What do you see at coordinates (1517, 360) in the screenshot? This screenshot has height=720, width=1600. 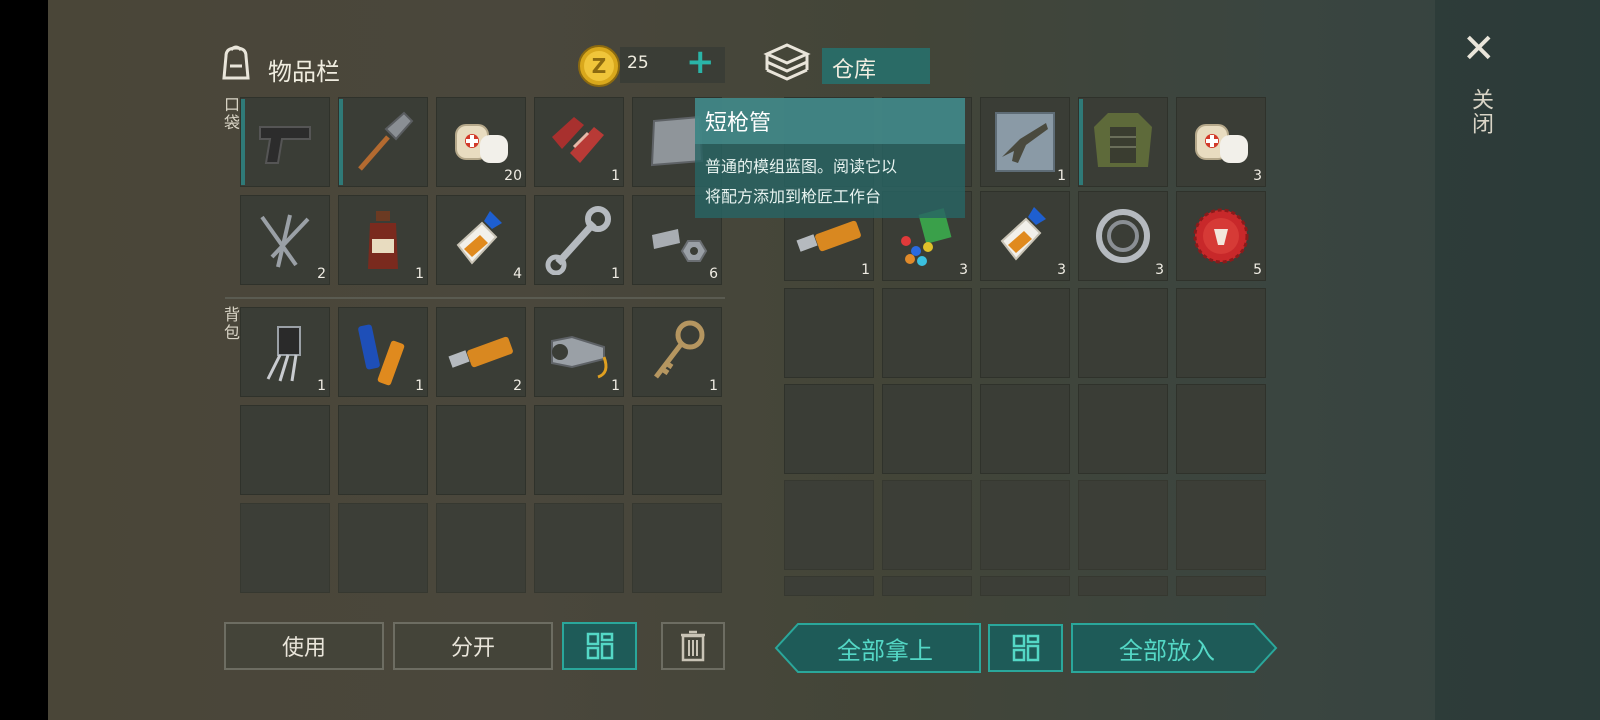 I see `right-sidebar` at bounding box center [1517, 360].